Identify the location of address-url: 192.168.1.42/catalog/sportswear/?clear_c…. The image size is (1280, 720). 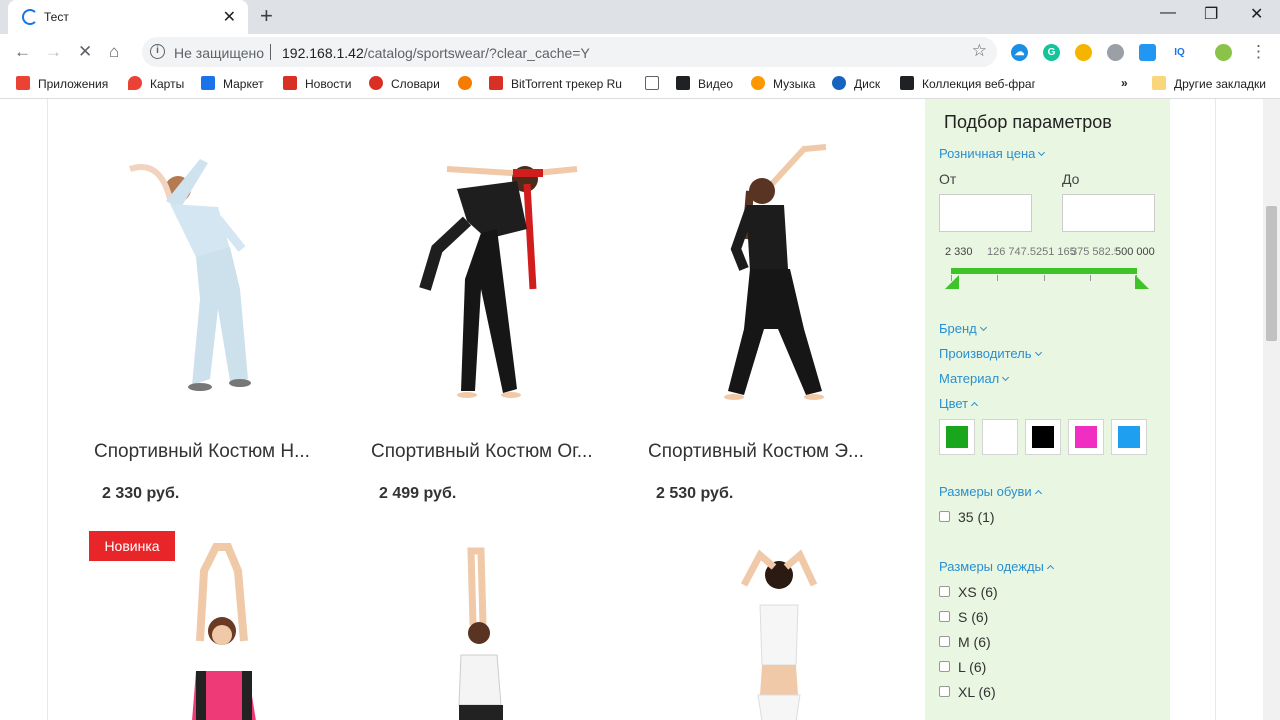
(436, 53).